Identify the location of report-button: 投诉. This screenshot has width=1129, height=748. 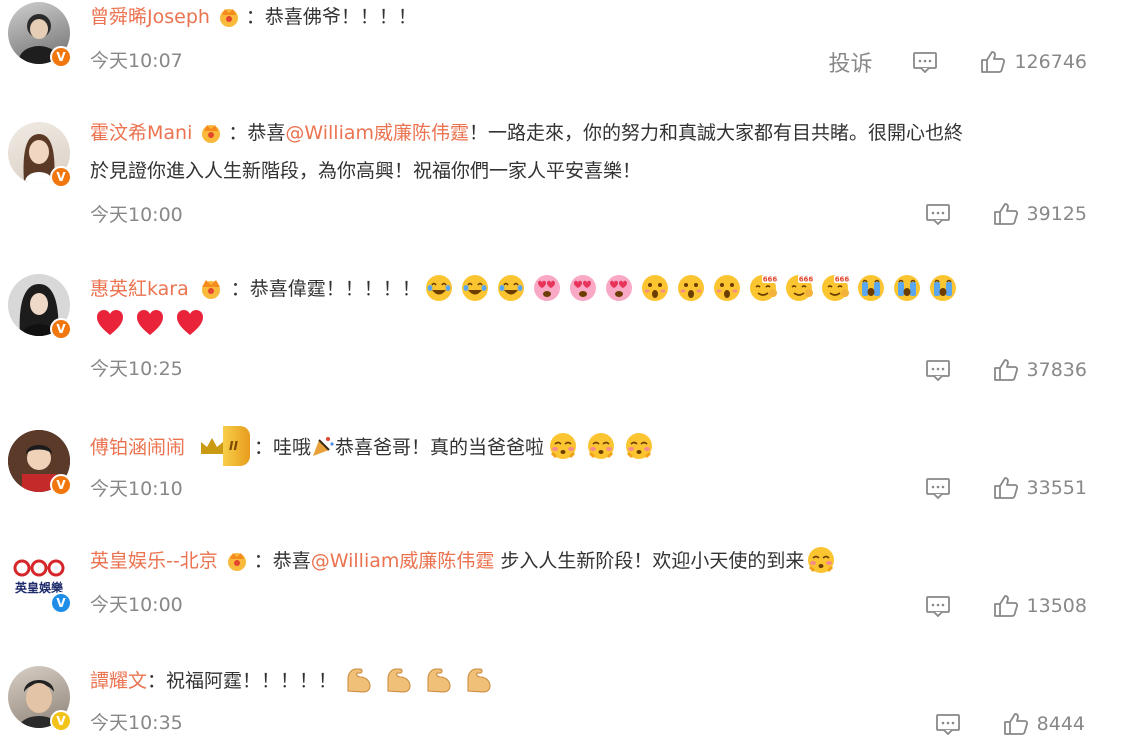
(850, 62).